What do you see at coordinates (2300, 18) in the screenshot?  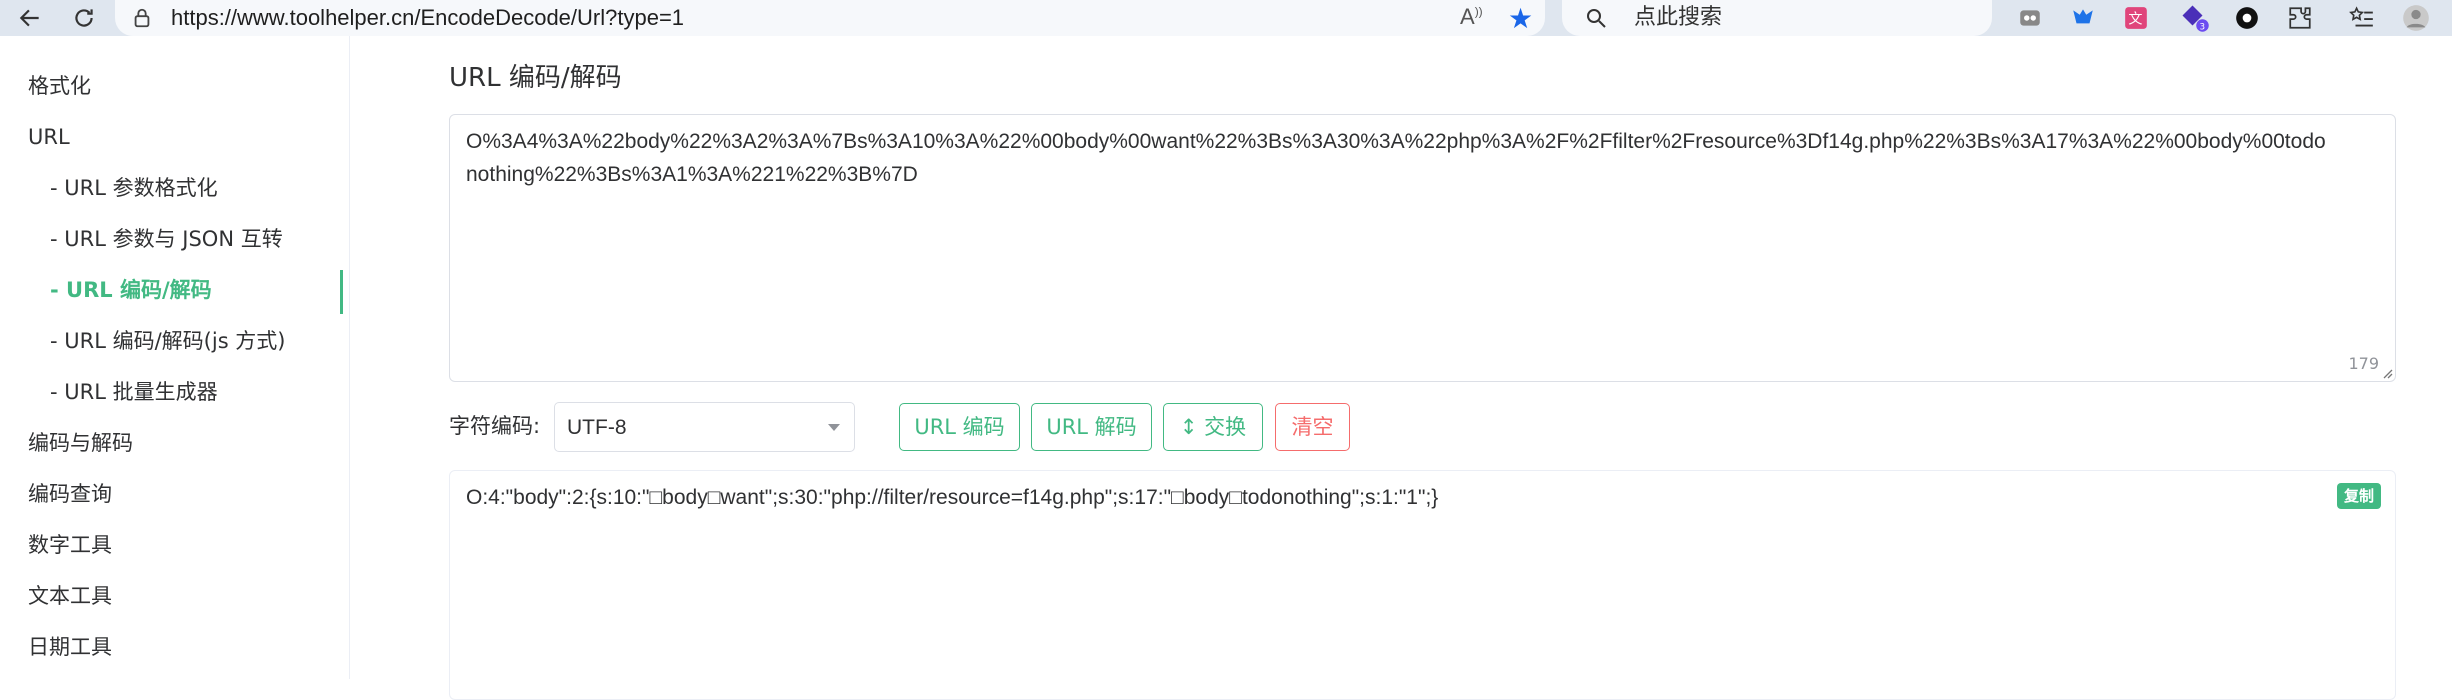 I see `extensions-puzzle-icon` at bounding box center [2300, 18].